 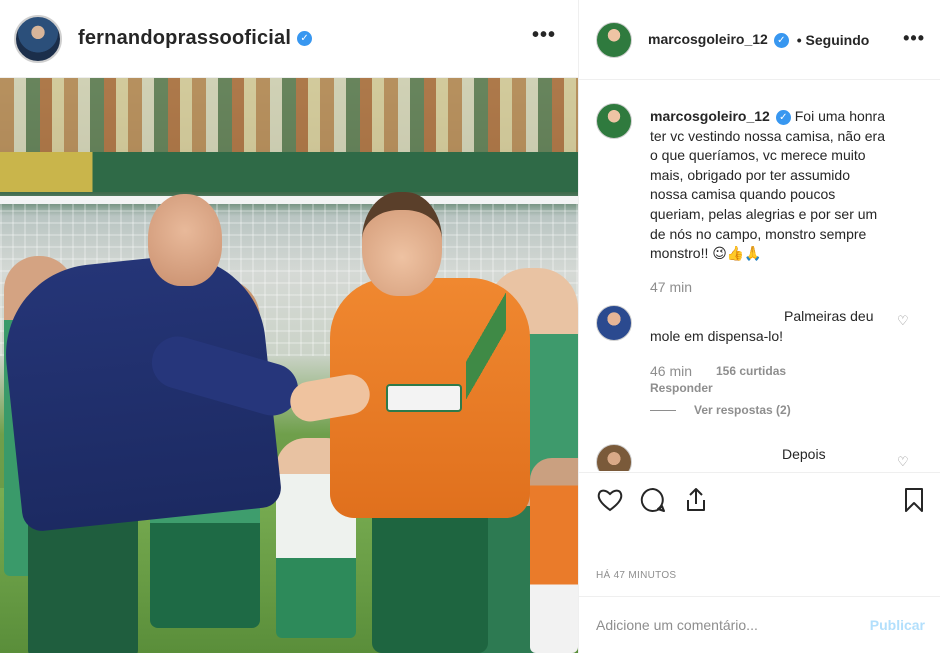 I want to click on post-author-username: fernandoprassooficial ✓, so click(x=195, y=38).